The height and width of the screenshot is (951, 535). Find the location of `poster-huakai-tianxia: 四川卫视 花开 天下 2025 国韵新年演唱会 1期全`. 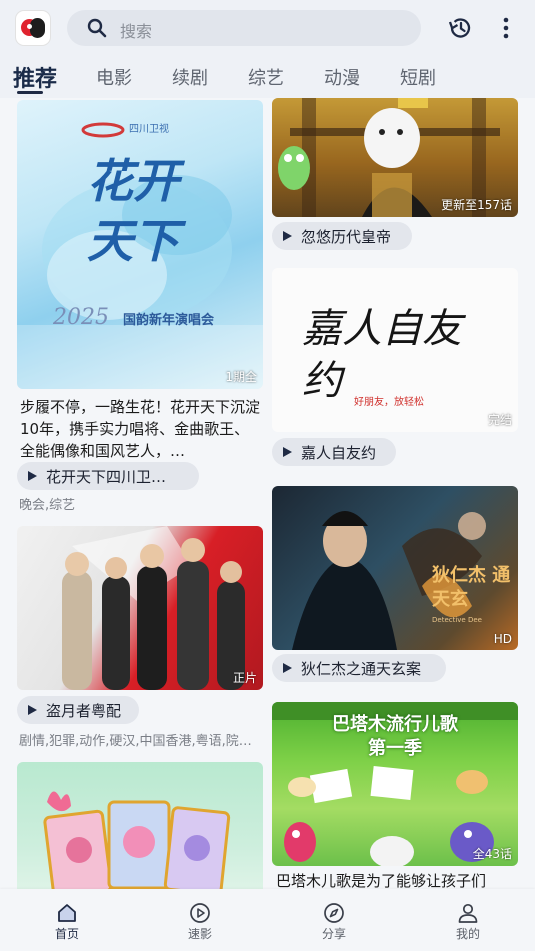

poster-huakai-tianxia: 四川卫视 花开 天下 2025 国韵新年演唱会 1期全 is located at coordinates (140, 244).